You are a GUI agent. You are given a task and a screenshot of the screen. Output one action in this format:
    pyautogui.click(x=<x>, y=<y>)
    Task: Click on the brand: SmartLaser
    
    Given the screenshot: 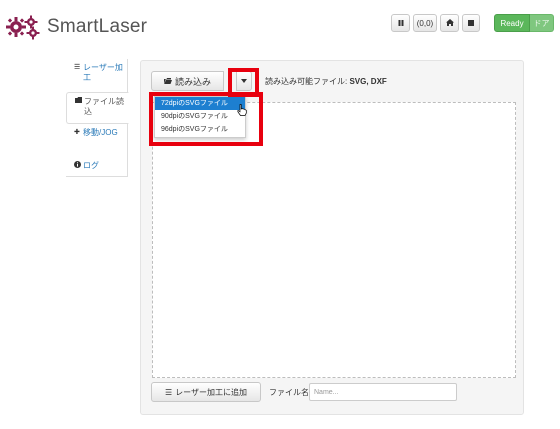 What is the action you would take?
    pyautogui.click(x=75, y=27)
    